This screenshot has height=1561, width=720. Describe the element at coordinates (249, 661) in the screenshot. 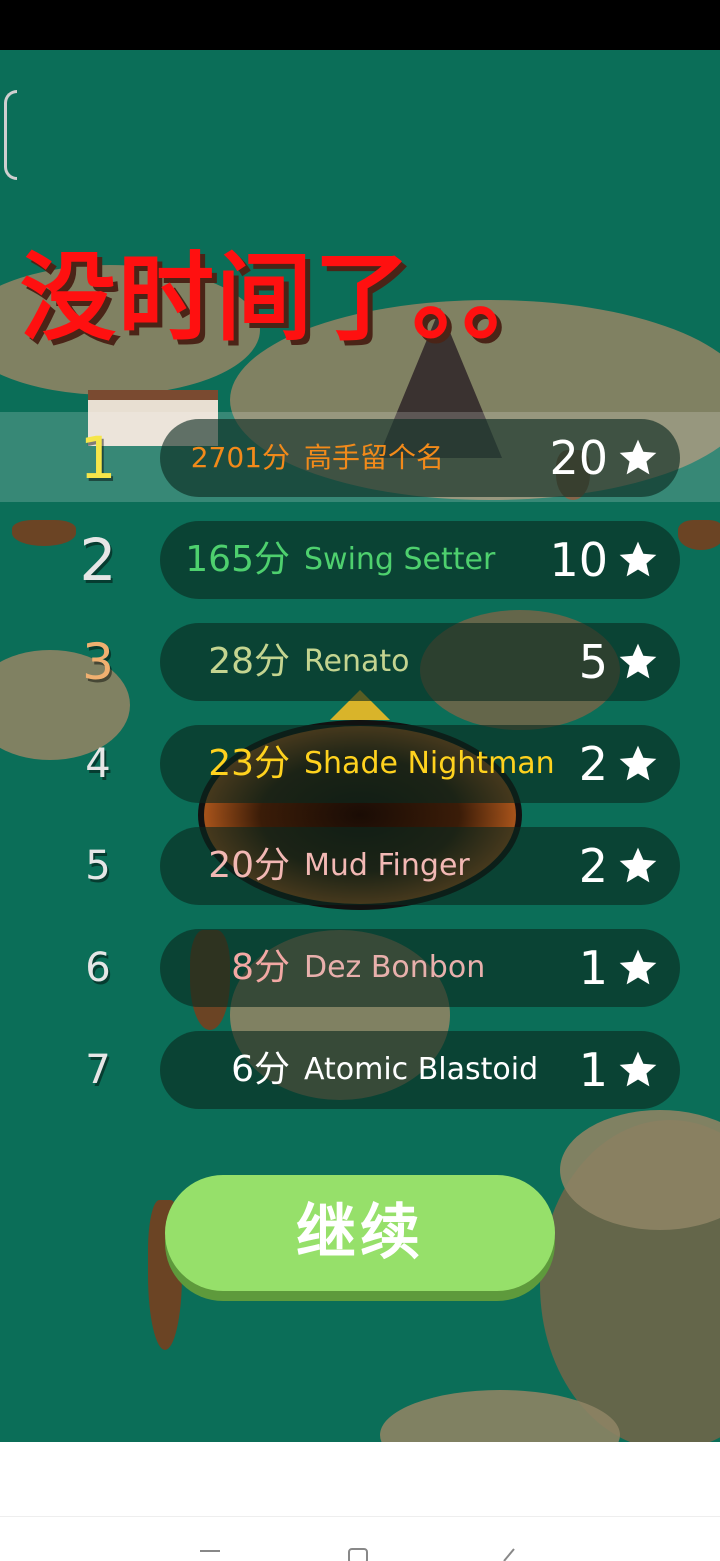

I see `score: 28分` at that location.